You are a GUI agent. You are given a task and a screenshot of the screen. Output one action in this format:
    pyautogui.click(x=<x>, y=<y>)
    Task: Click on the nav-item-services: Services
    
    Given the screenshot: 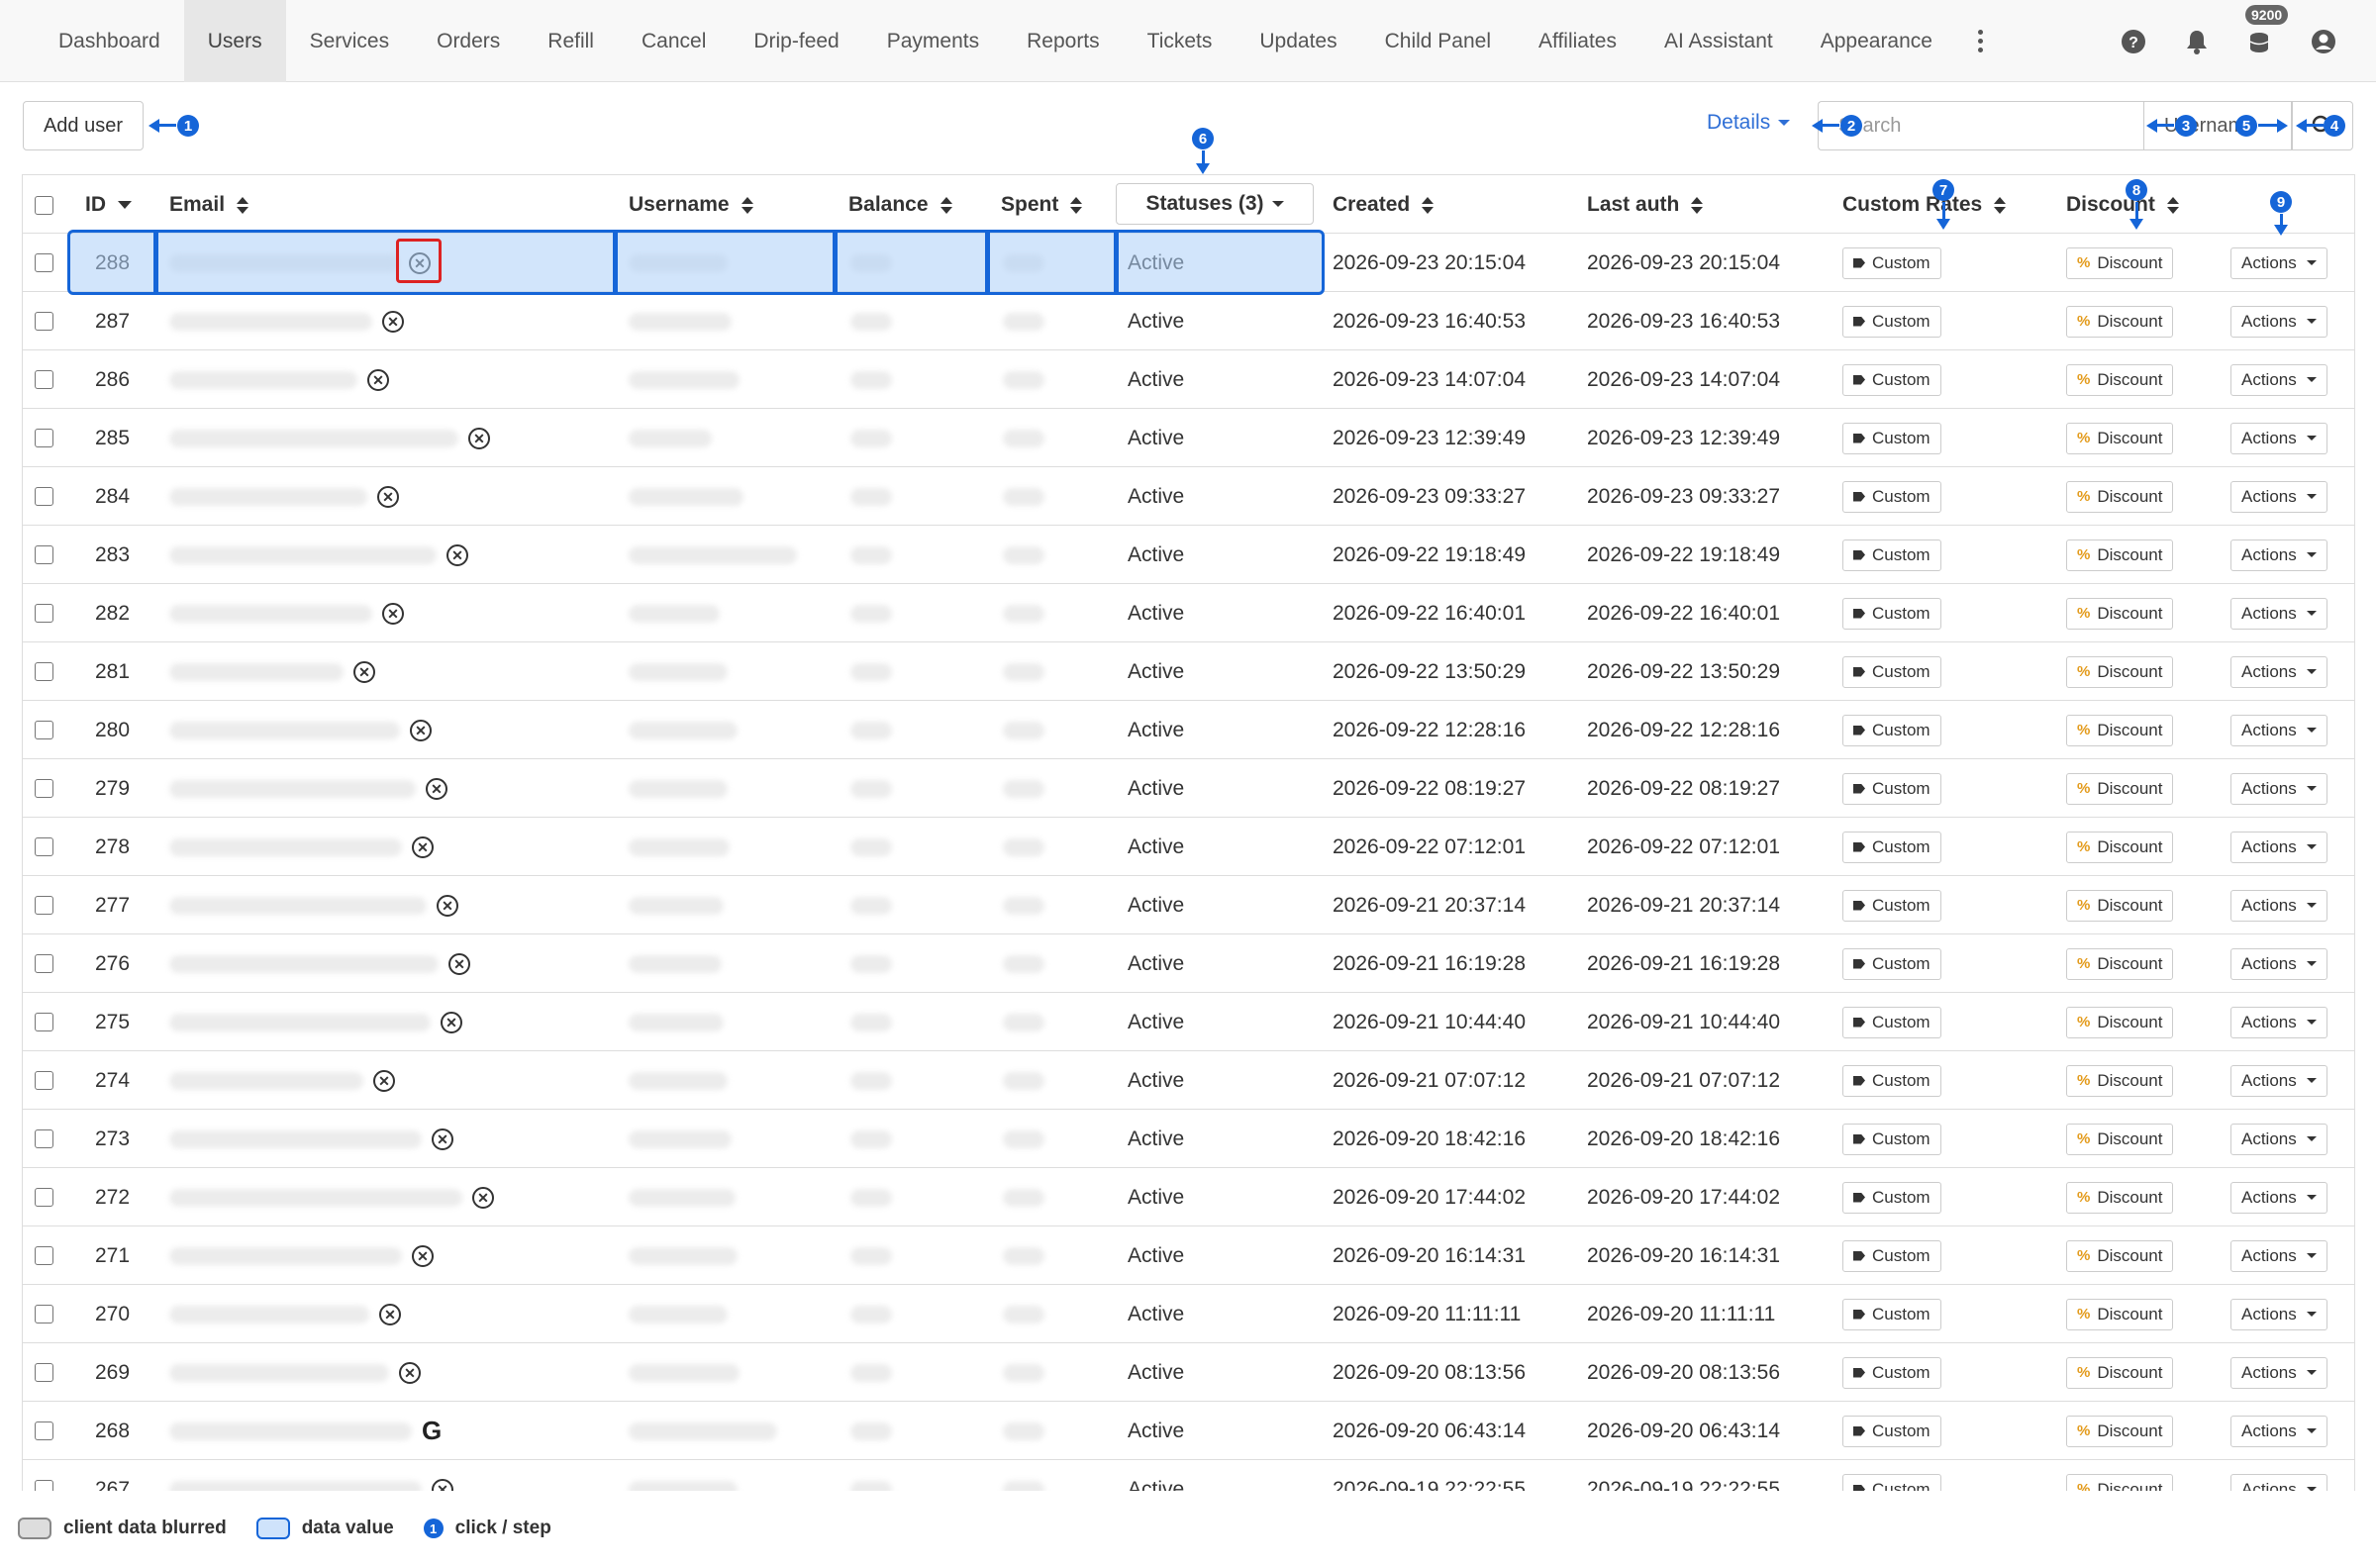 What is the action you would take?
    pyautogui.click(x=350, y=41)
    